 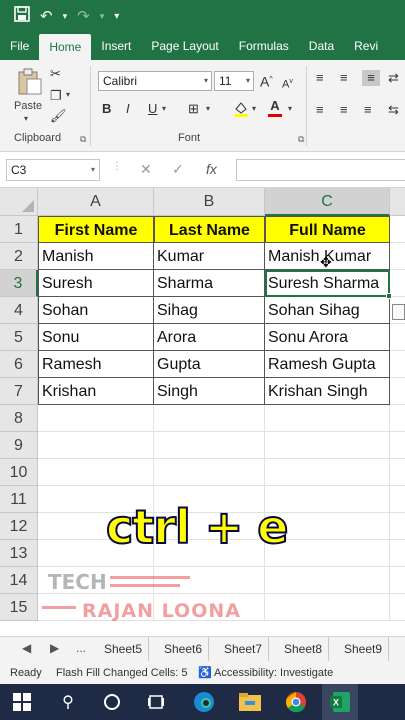 I want to click on ribbon-tab-data: Data, so click(x=321, y=46).